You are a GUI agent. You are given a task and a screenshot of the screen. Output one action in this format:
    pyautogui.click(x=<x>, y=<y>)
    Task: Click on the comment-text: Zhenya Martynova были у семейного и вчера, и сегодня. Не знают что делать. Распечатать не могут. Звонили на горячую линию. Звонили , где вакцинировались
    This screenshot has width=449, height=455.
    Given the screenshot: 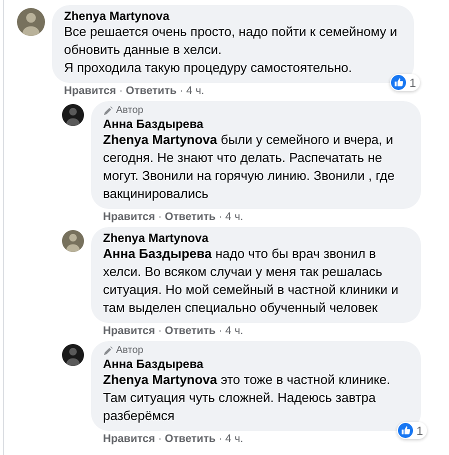 What is the action you would take?
    pyautogui.click(x=249, y=167)
    